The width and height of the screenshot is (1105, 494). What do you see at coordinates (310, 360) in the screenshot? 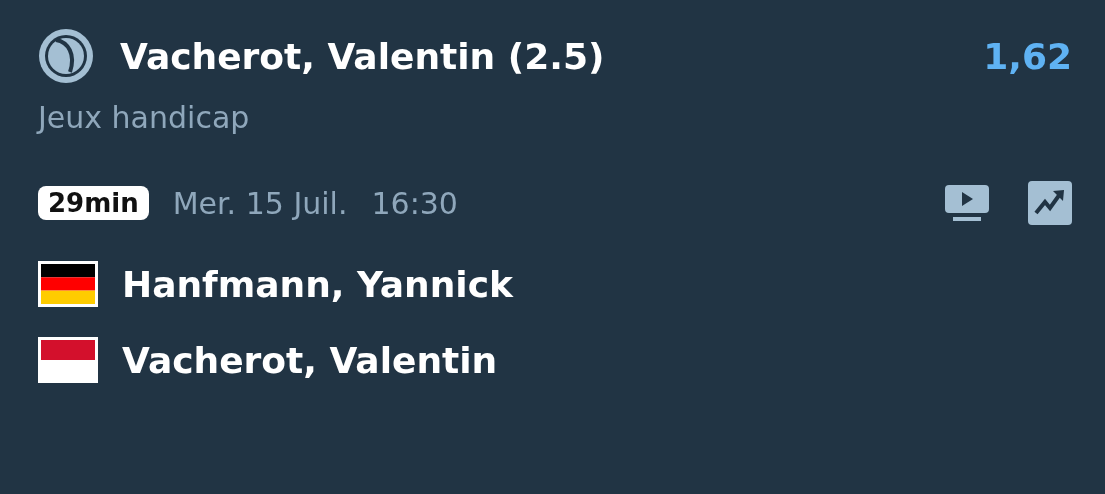
I see `player-name: Vacherot, Valentin` at bounding box center [310, 360].